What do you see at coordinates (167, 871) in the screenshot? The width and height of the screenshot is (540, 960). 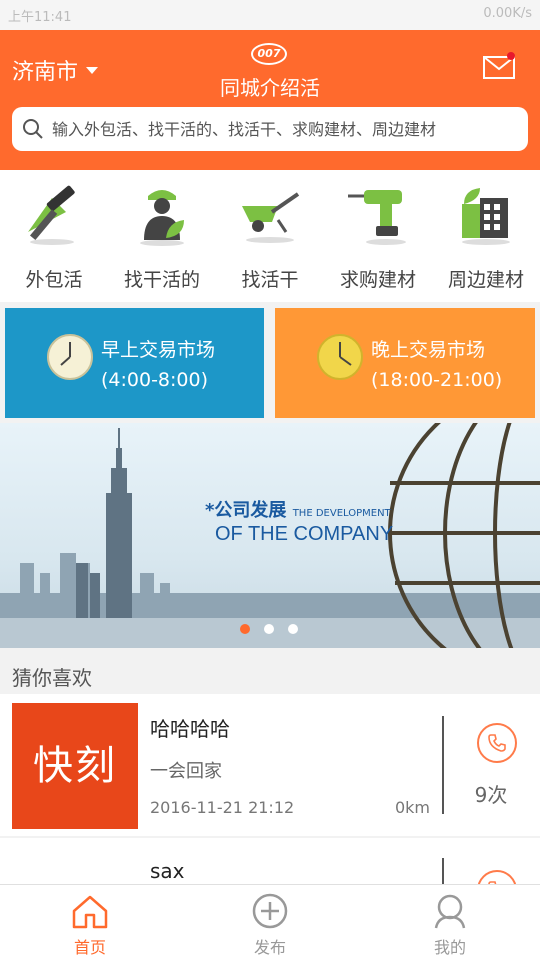 I see `listing-name: sax` at bounding box center [167, 871].